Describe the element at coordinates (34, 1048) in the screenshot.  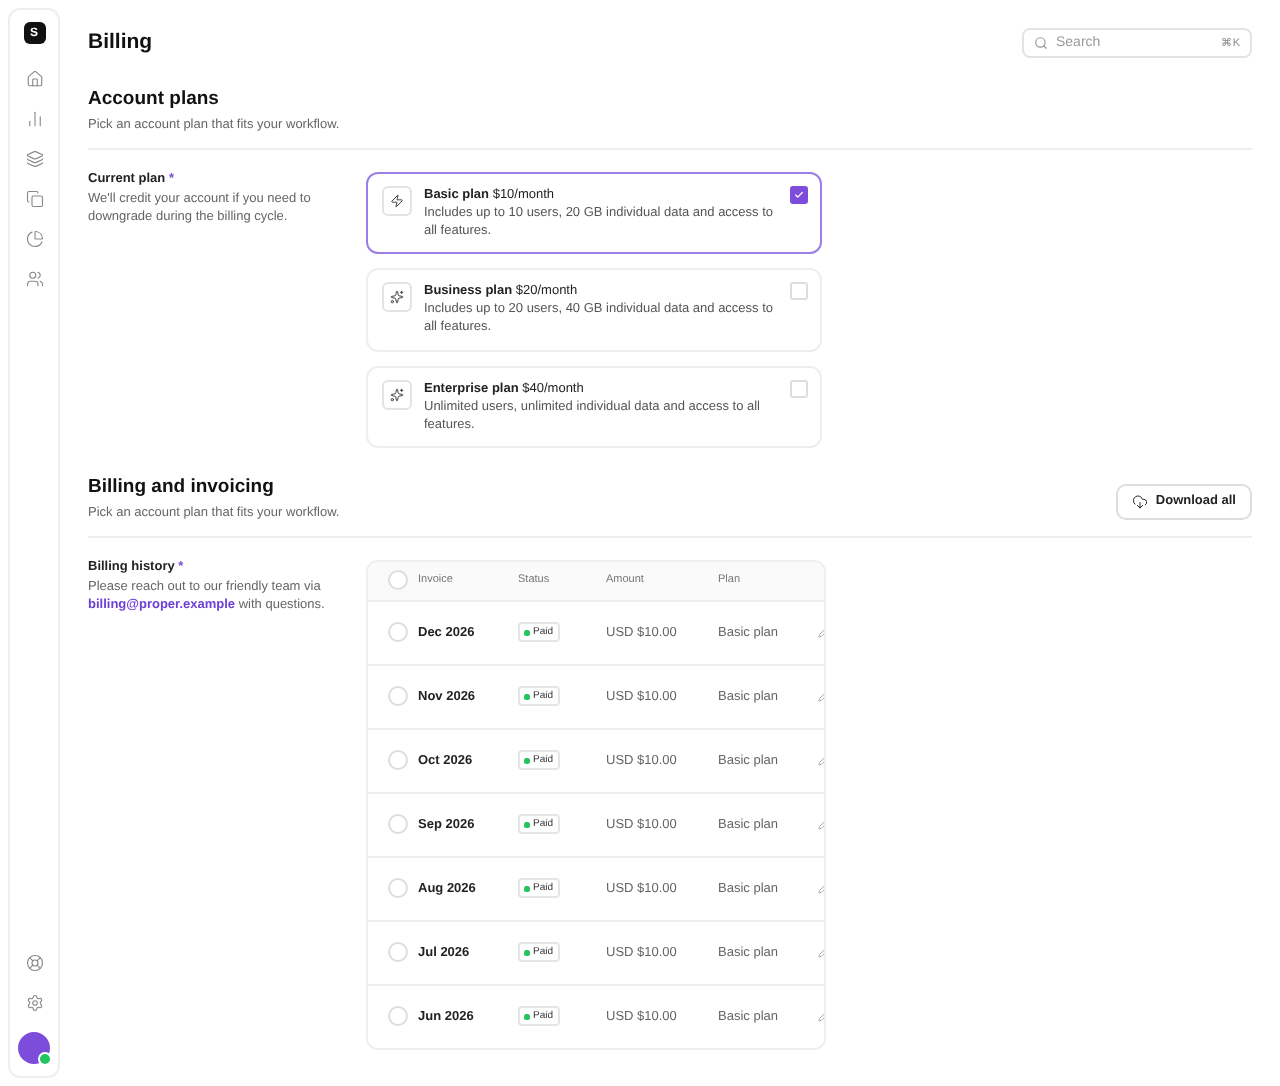
I see `avatar` at that location.